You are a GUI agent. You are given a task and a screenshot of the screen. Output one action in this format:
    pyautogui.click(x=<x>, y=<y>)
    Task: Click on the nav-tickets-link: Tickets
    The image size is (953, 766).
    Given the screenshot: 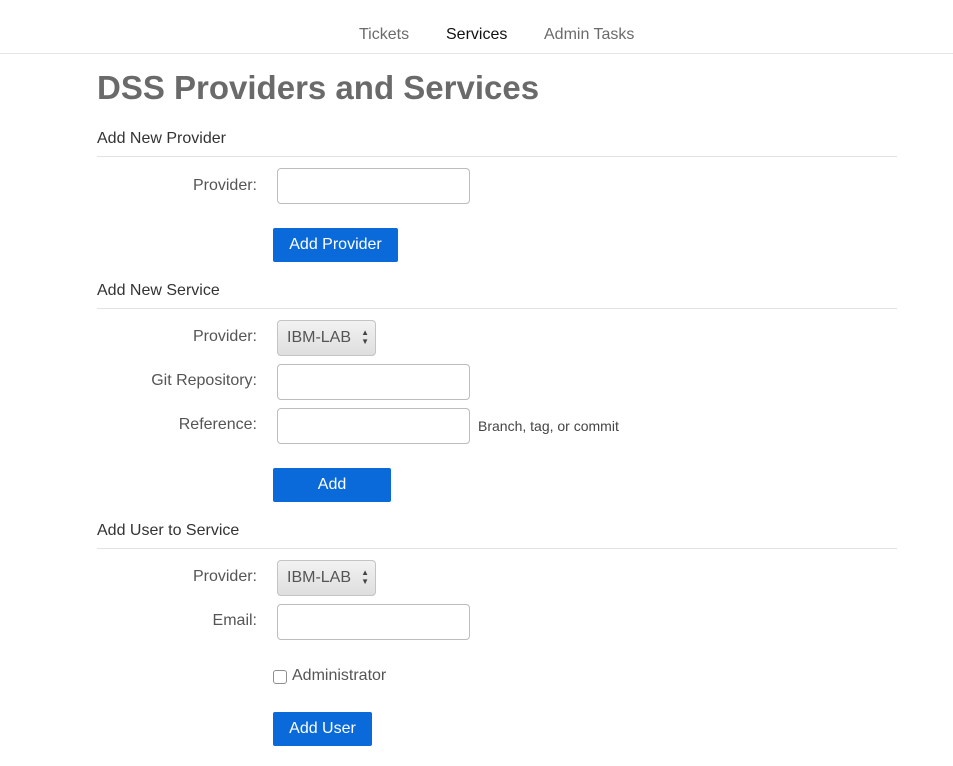 What is the action you would take?
    pyautogui.click(x=384, y=35)
    